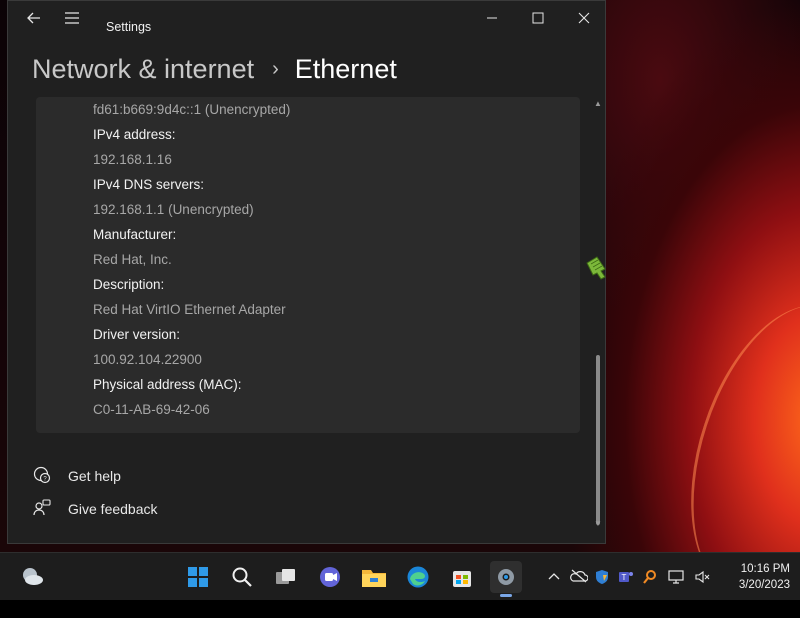 This screenshot has height=618, width=800. I want to click on title-bar: Settings, so click(306, 21).